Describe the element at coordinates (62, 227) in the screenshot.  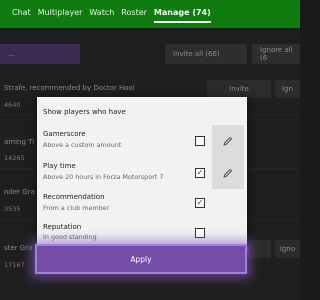
I see `option-reputation-label: Reputation` at that location.